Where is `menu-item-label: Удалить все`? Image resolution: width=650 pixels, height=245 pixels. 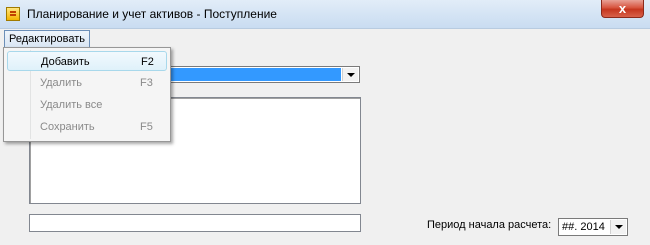
menu-item-label: Удалить все is located at coordinates (71, 105).